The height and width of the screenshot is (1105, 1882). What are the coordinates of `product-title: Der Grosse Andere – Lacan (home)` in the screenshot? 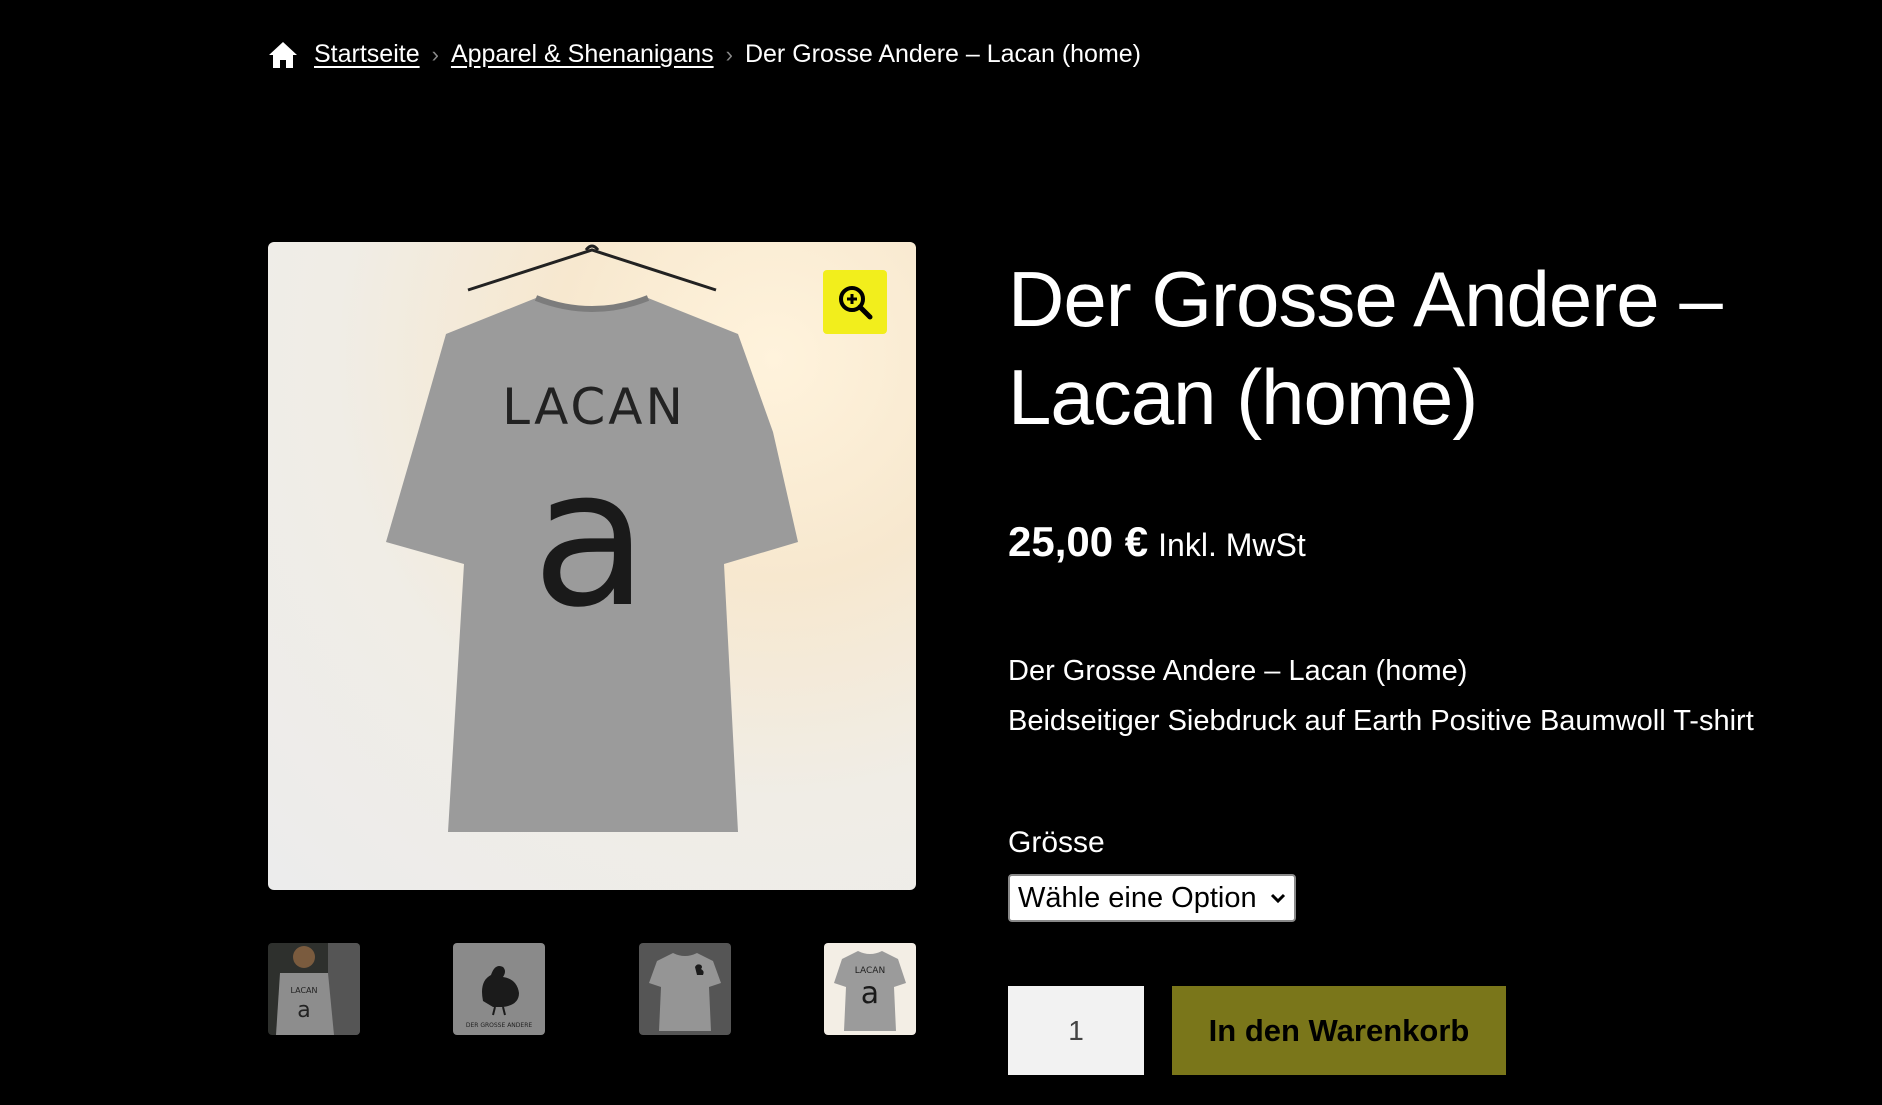 It's located at (1365, 348).